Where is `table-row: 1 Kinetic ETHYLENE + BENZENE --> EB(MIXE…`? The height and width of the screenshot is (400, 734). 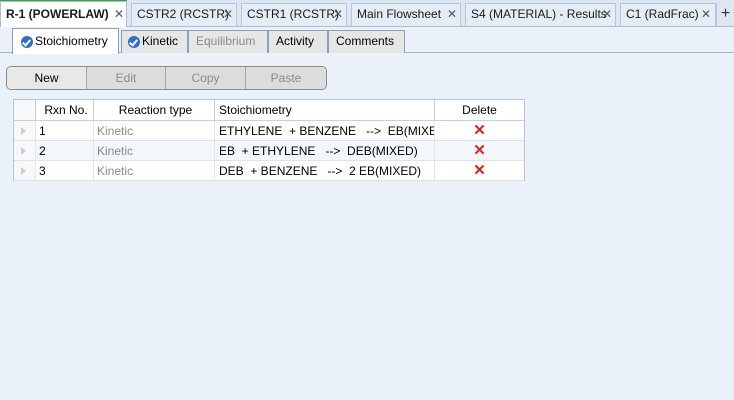
table-row: 1 Kinetic ETHYLENE + BENZENE --> EB(MIXE… is located at coordinates (269, 131).